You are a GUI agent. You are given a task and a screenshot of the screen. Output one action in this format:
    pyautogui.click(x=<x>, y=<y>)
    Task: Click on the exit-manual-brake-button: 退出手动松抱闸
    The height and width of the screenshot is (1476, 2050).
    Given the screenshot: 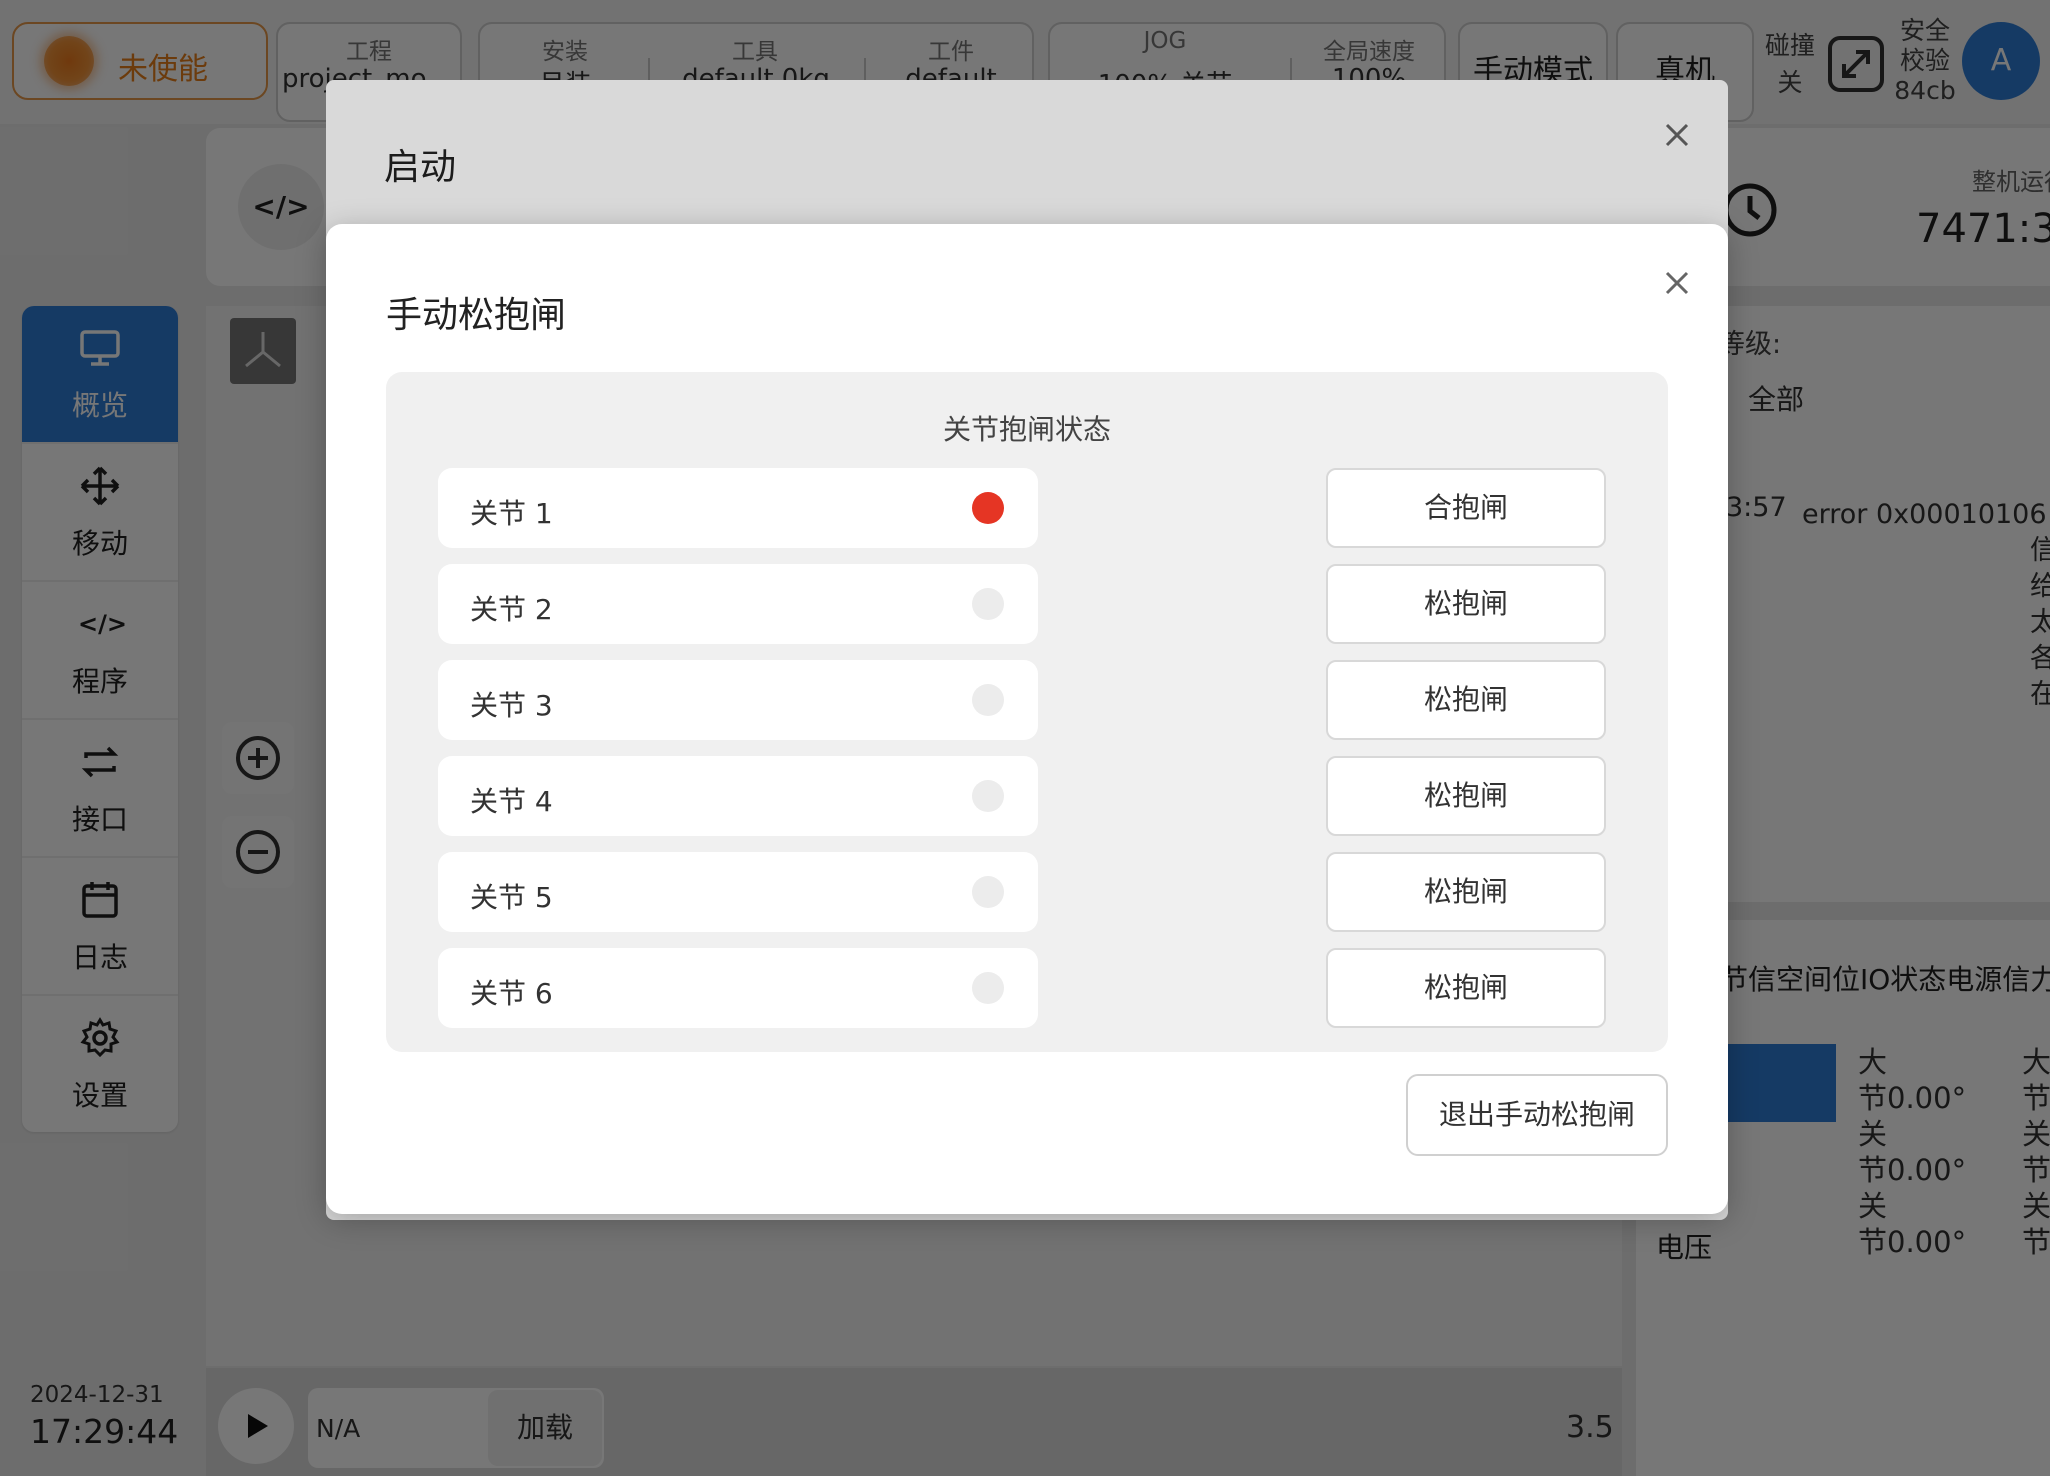 What is the action you would take?
    pyautogui.click(x=1537, y=1115)
    